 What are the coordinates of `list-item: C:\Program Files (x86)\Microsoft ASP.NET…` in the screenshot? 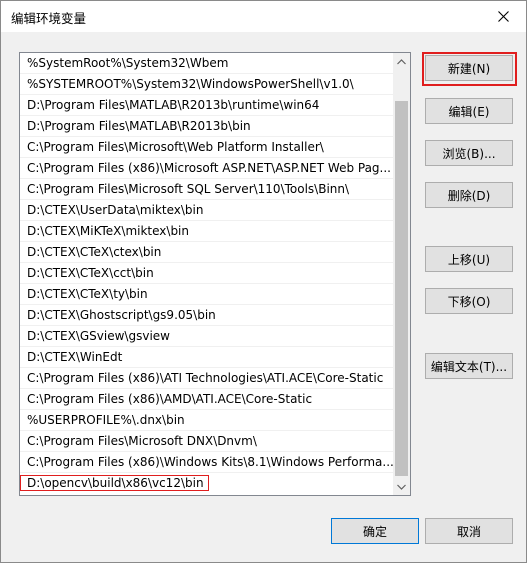 It's located at (207, 168).